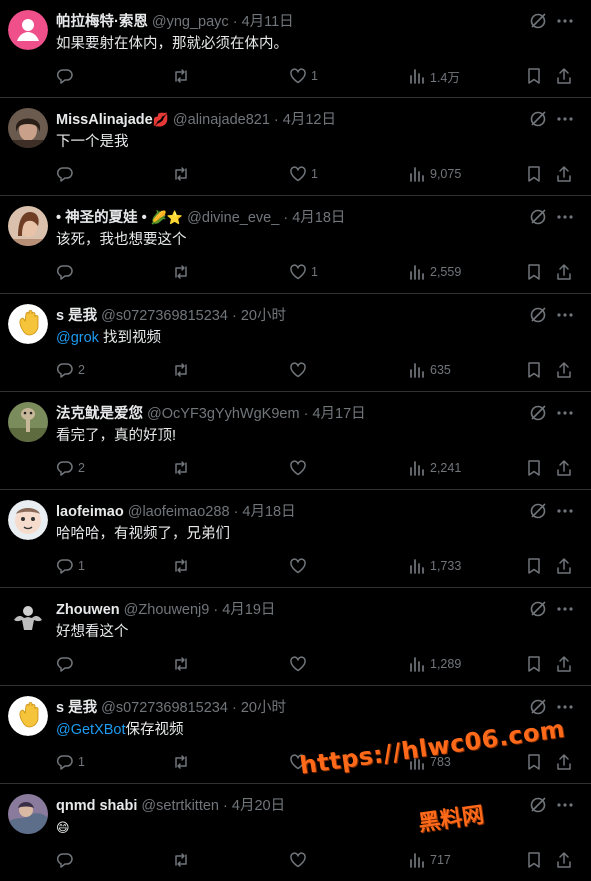  Describe the element at coordinates (295, 343) in the screenshot. I see `reply-tweet: s 是我 @s0727369815234 · 20小时 @grok 找到视频 2` at that location.